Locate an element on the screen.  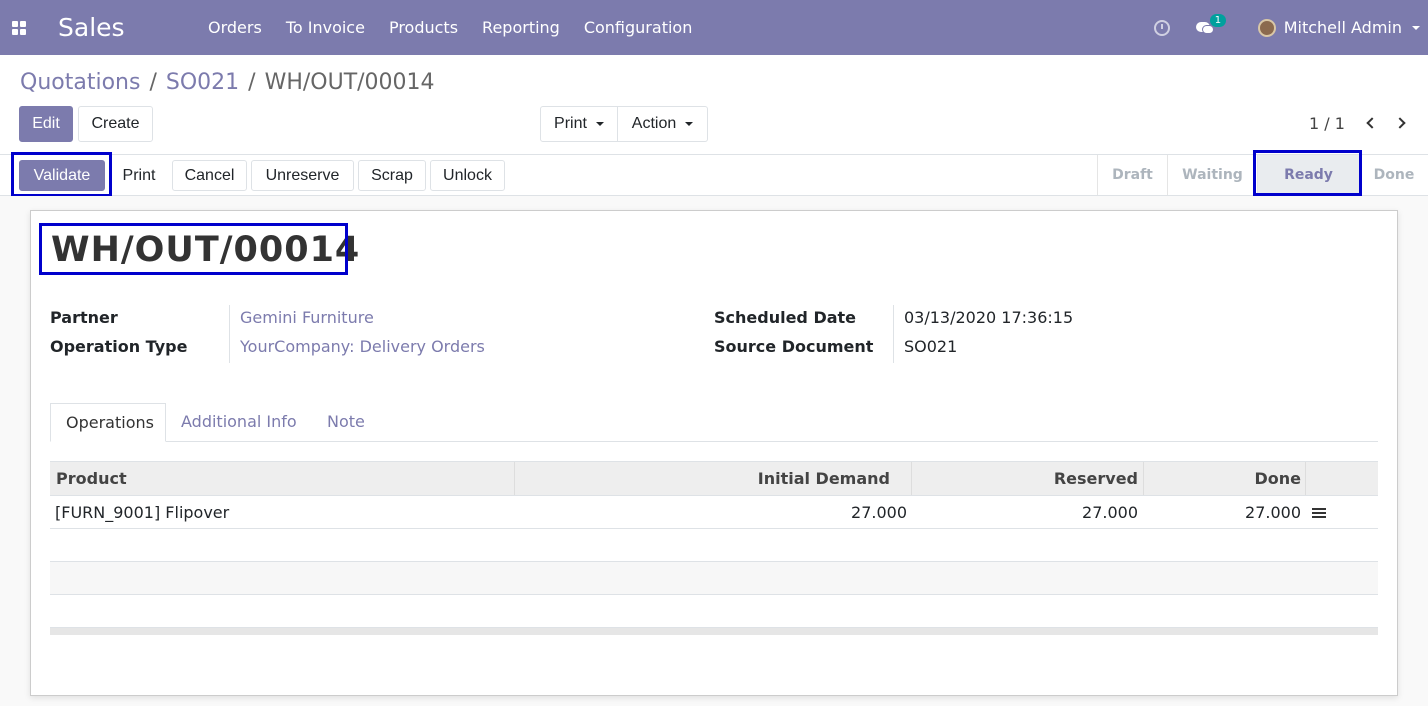
partner-value: Gemini Furniture is located at coordinates (307, 317).